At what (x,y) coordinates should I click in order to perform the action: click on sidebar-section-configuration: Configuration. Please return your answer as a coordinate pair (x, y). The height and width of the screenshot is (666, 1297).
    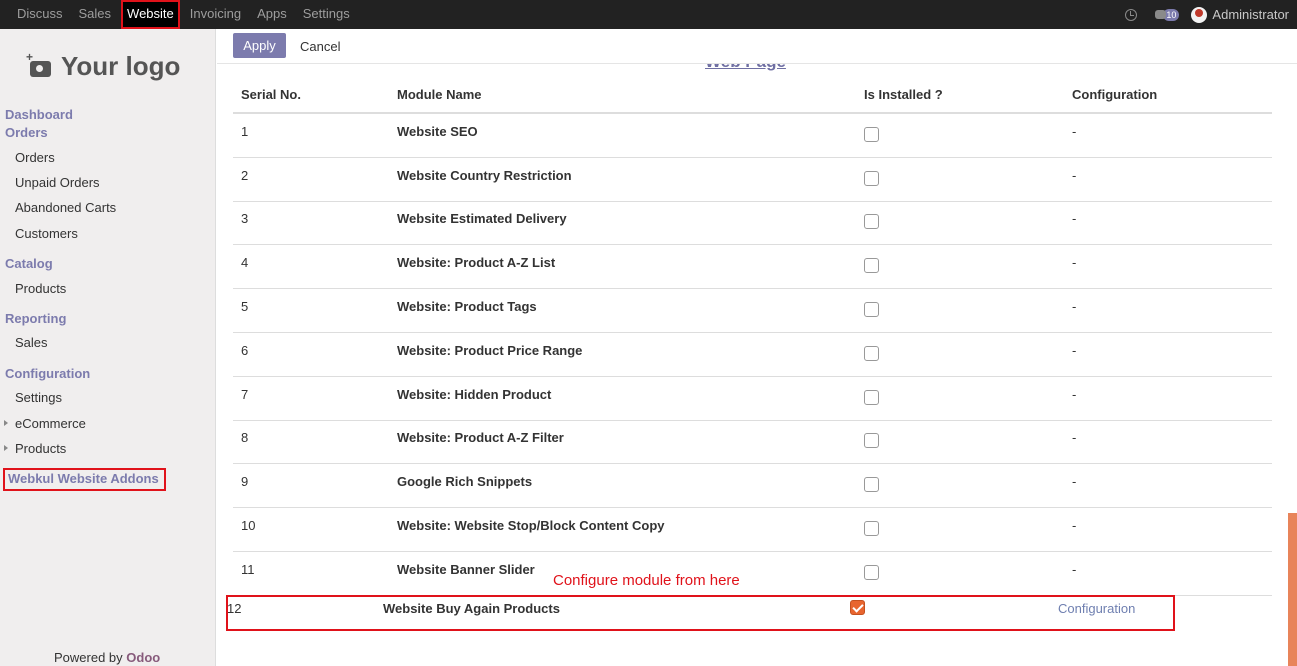
    Looking at the image, I should click on (47, 373).